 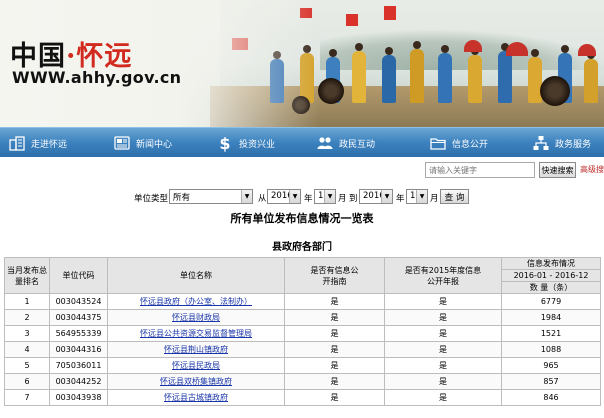 What do you see at coordinates (196, 349) in the screenshot?
I see `unit-name-link: 怀远县荆山镇政府` at bounding box center [196, 349].